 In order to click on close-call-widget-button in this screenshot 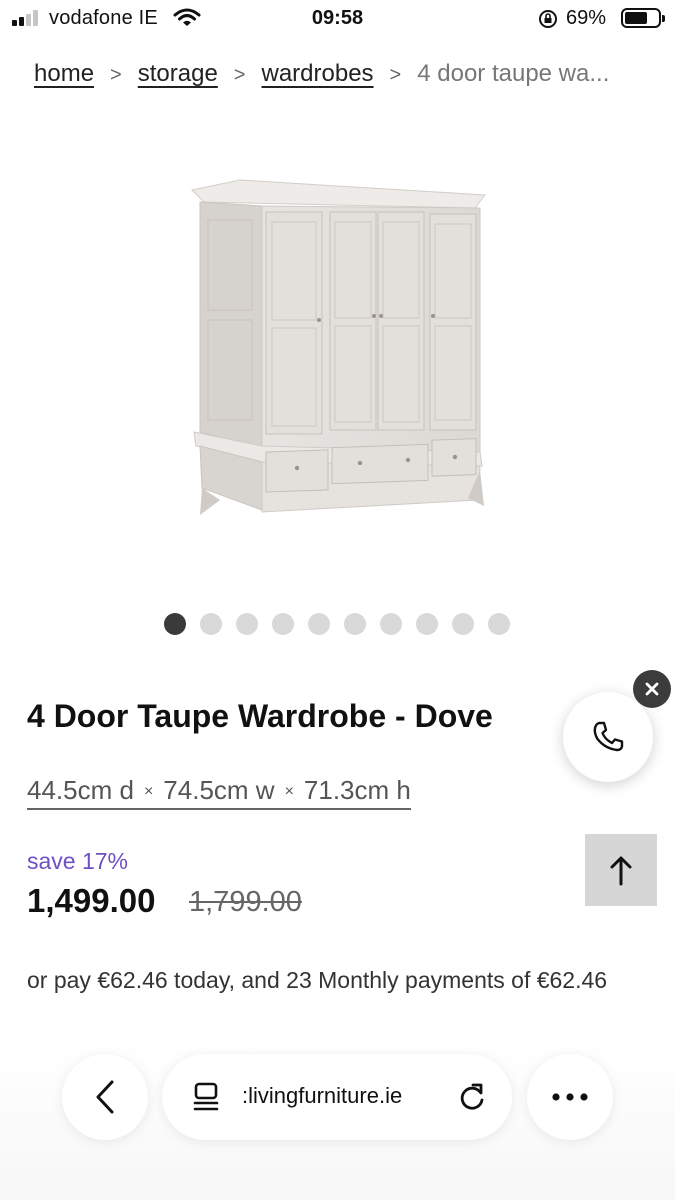, I will do `click(652, 689)`.